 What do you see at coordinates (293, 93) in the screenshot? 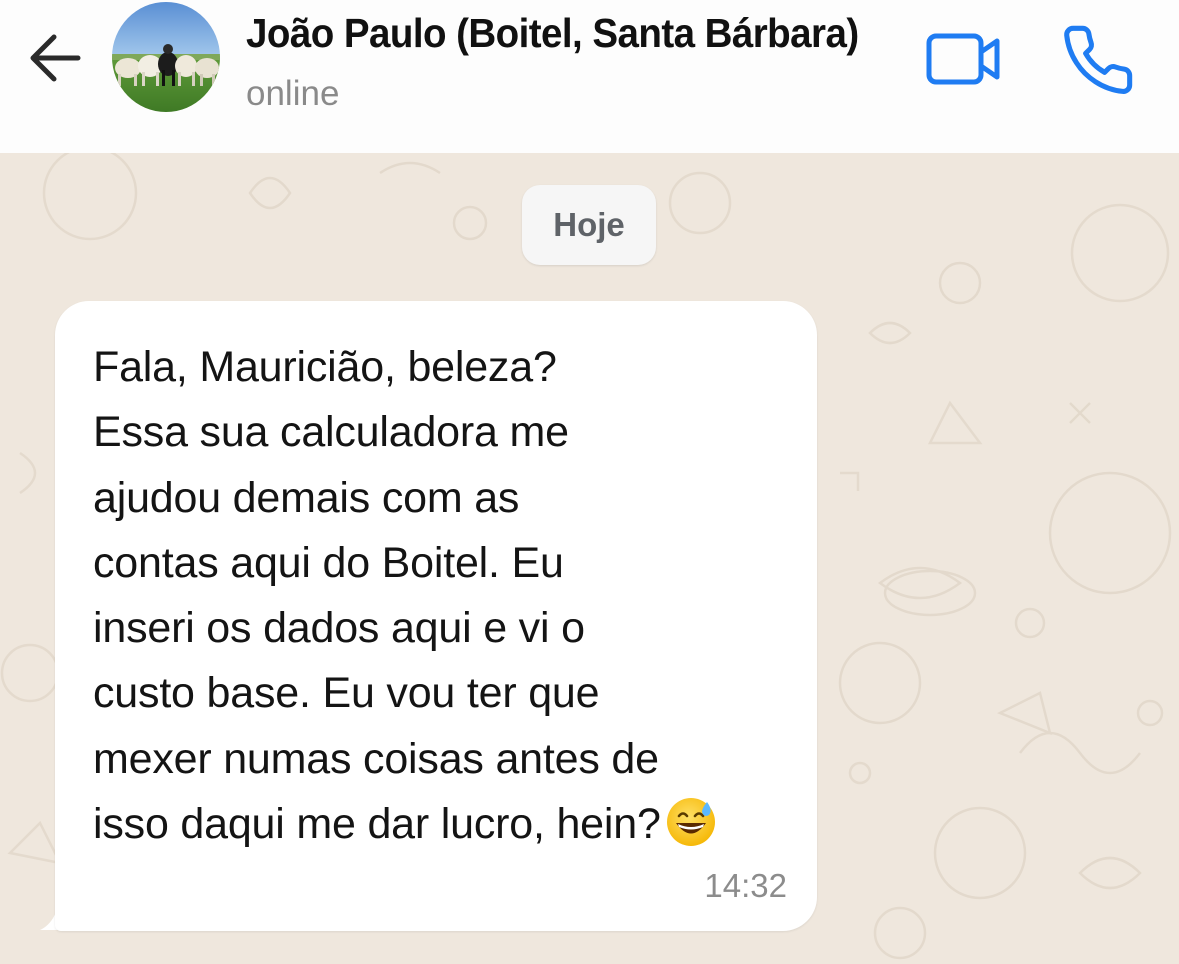
I see `contact-status: online` at bounding box center [293, 93].